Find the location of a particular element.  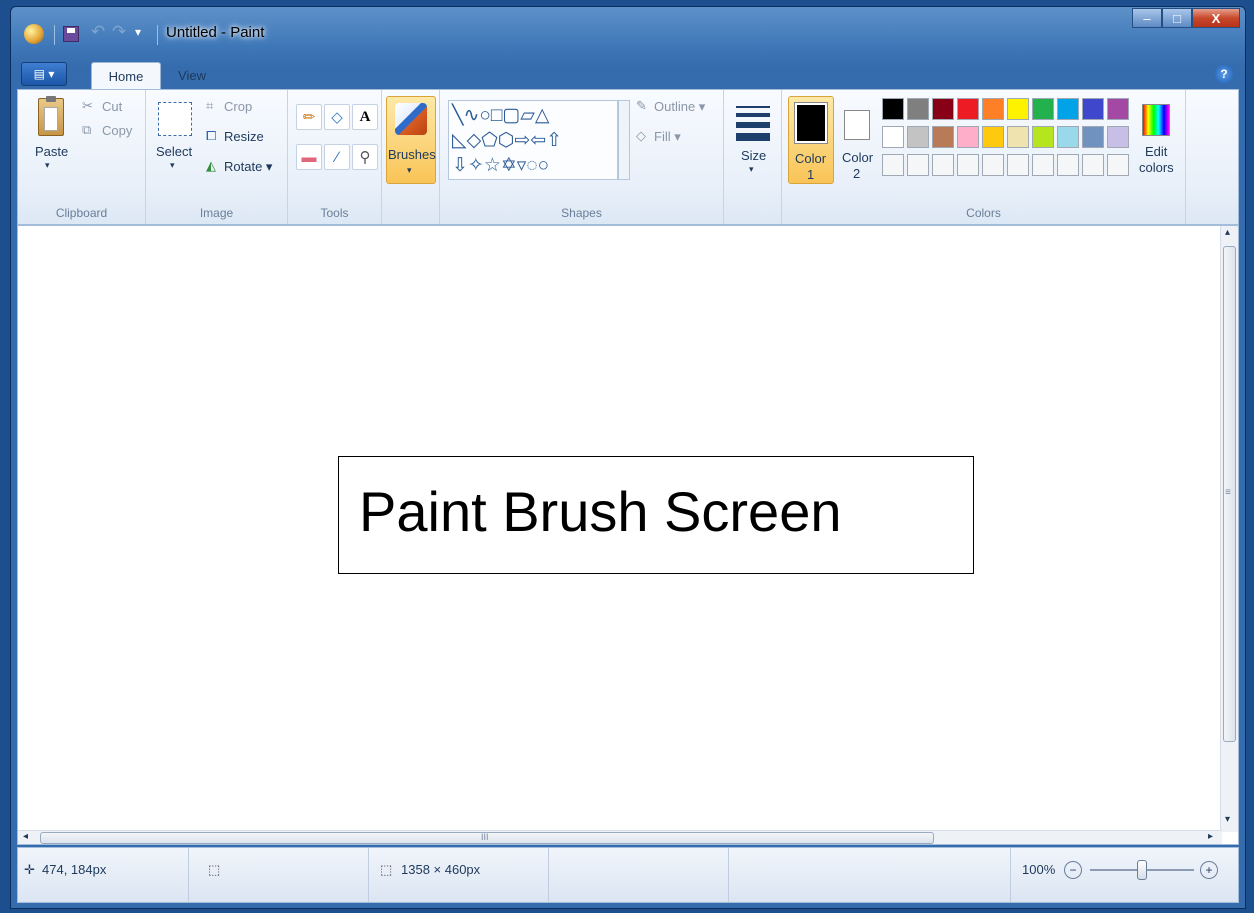

outline-icon: ✎ is located at coordinates (641, 105).